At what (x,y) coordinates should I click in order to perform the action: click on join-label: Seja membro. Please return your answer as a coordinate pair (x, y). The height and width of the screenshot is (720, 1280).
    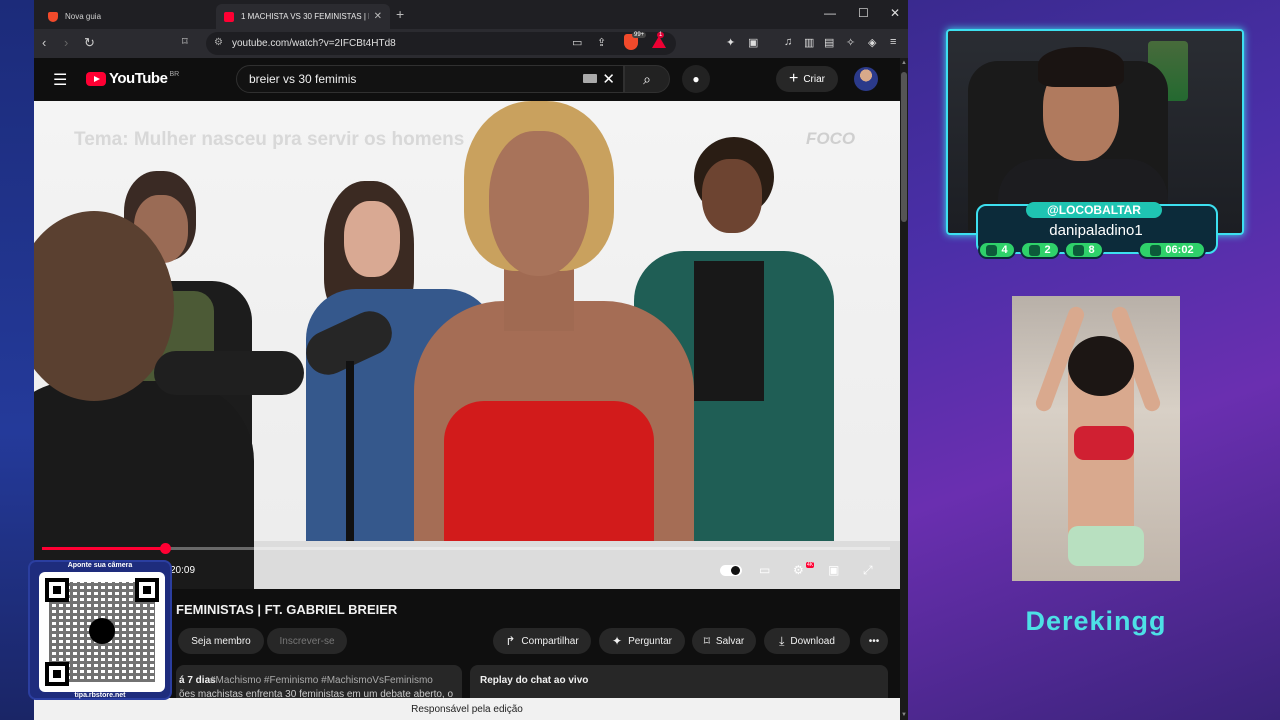
    Looking at the image, I should click on (221, 641).